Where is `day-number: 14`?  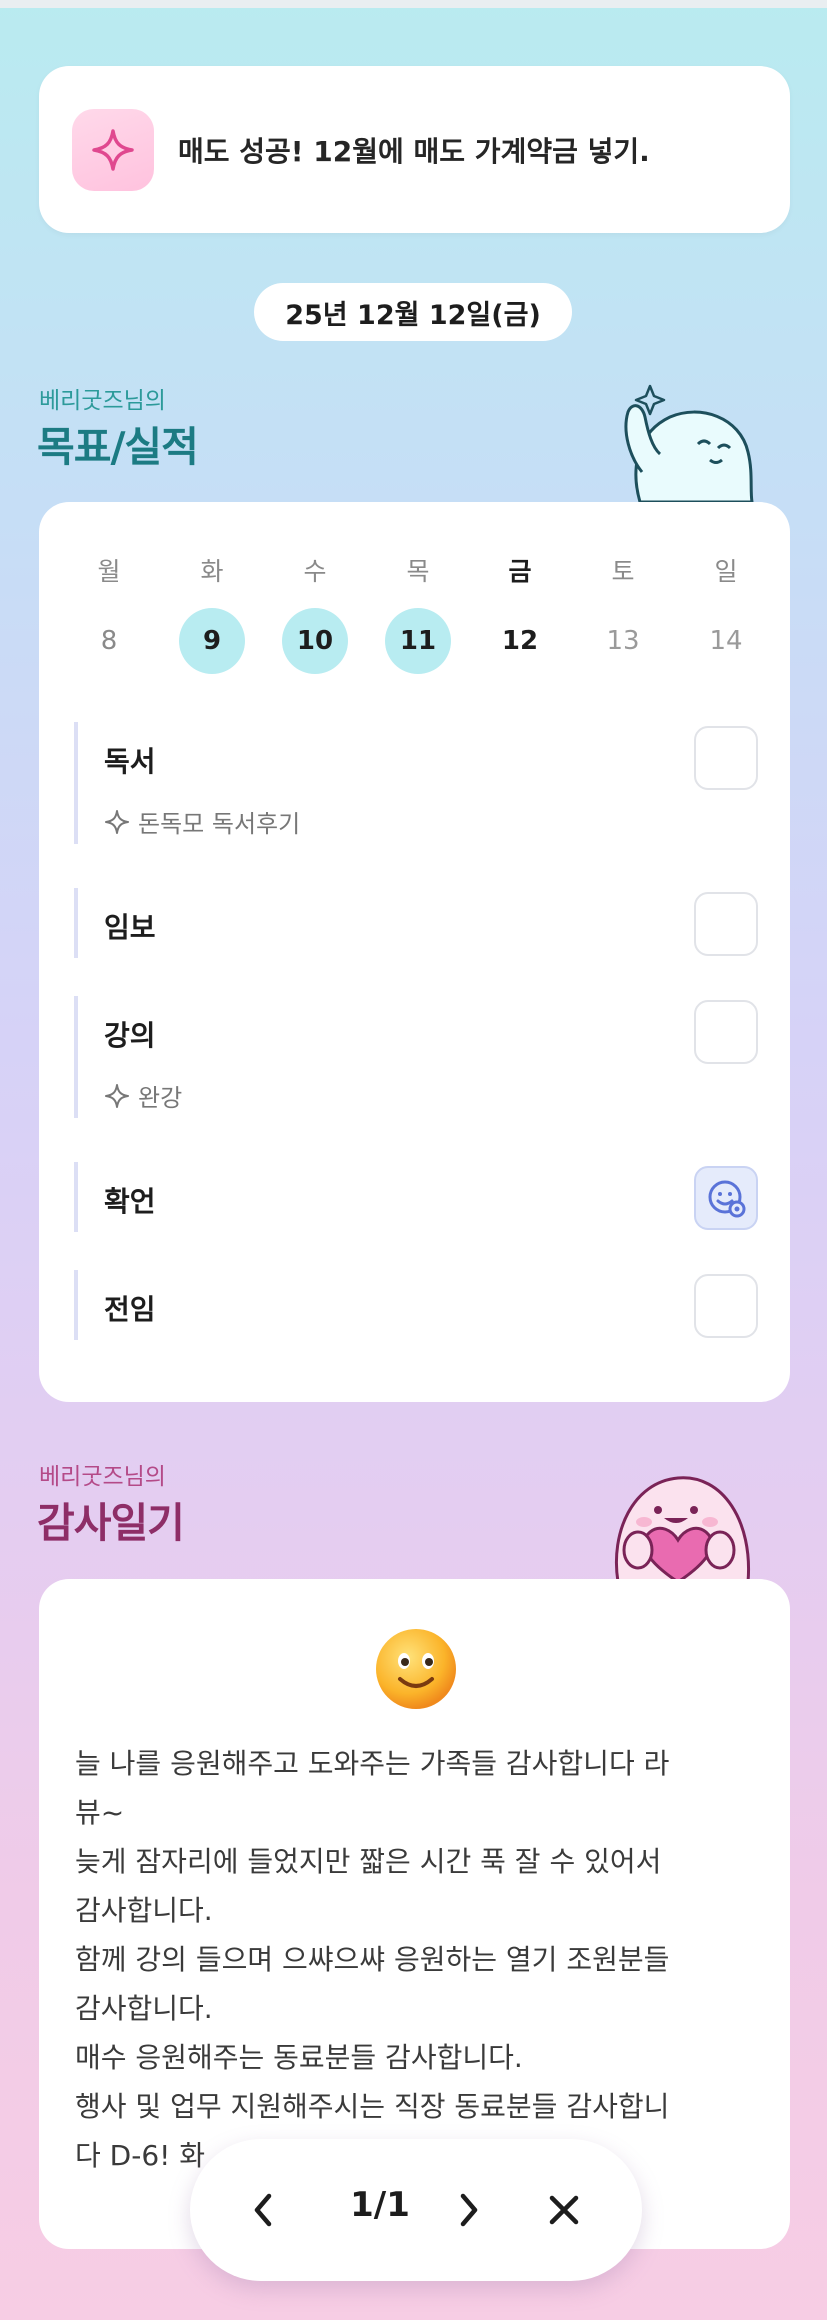 day-number: 14 is located at coordinates (726, 641).